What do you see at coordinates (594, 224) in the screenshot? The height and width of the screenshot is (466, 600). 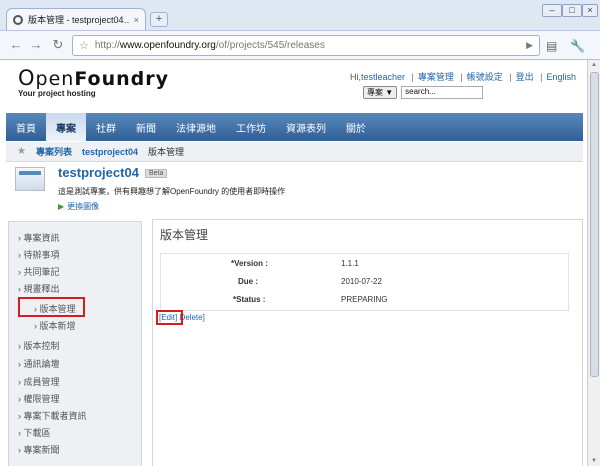 I see `scroll-thumb` at bounding box center [594, 224].